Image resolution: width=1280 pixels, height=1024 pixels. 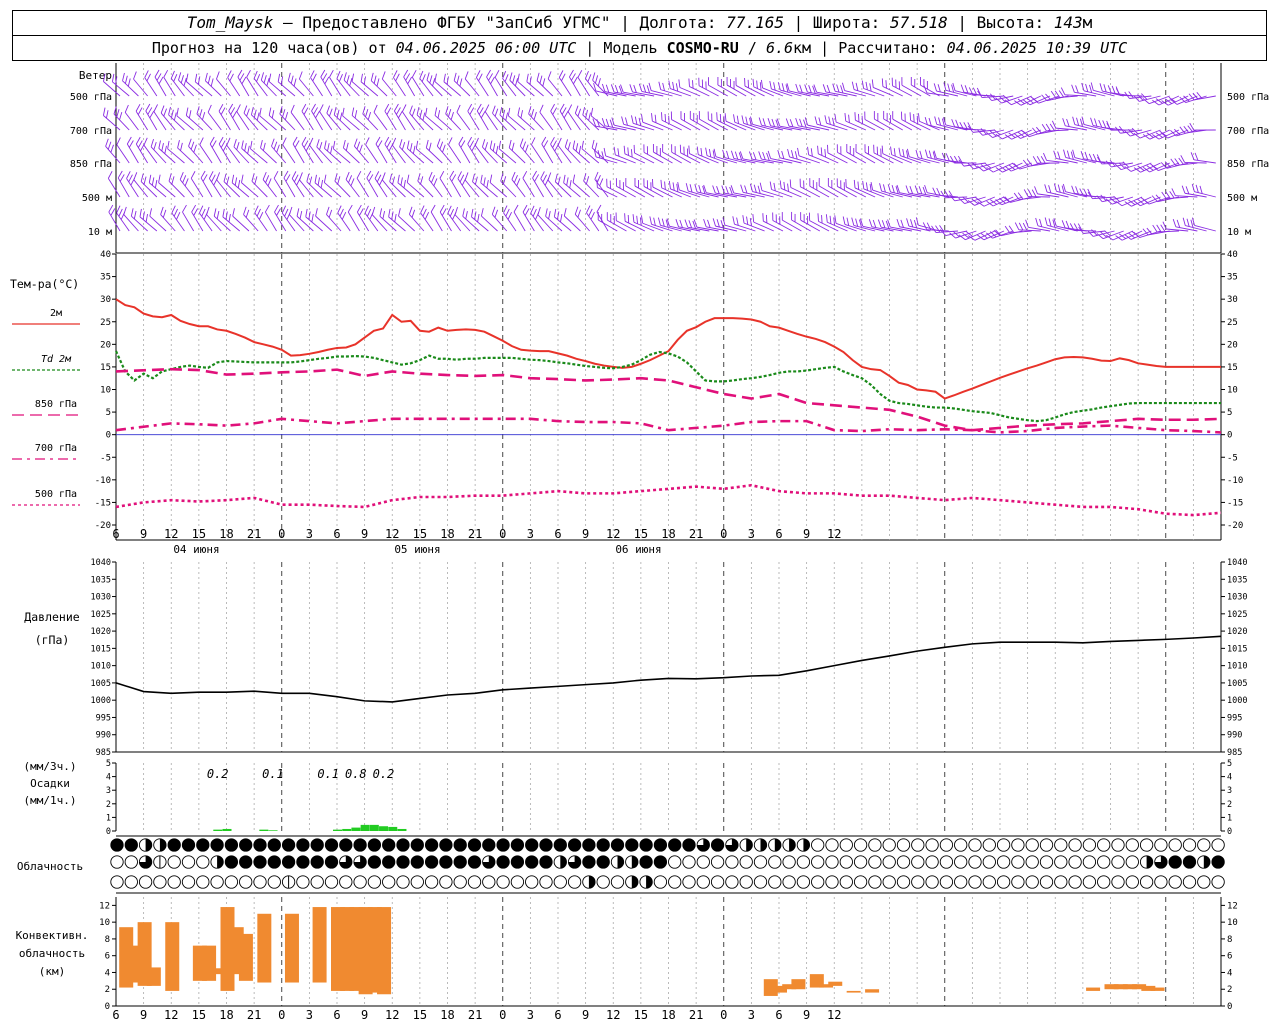 What do you see at coordinates (143, 1015) in the screenshot?
I see `conv-xtick-label: 9` at bounding box center [143, 1015].